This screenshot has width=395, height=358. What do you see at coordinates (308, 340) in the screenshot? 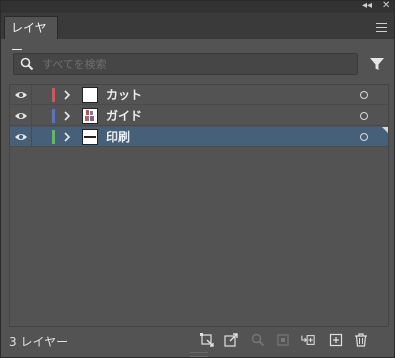
I see `new-sublayer-icon` at bounding box center [308, 340].